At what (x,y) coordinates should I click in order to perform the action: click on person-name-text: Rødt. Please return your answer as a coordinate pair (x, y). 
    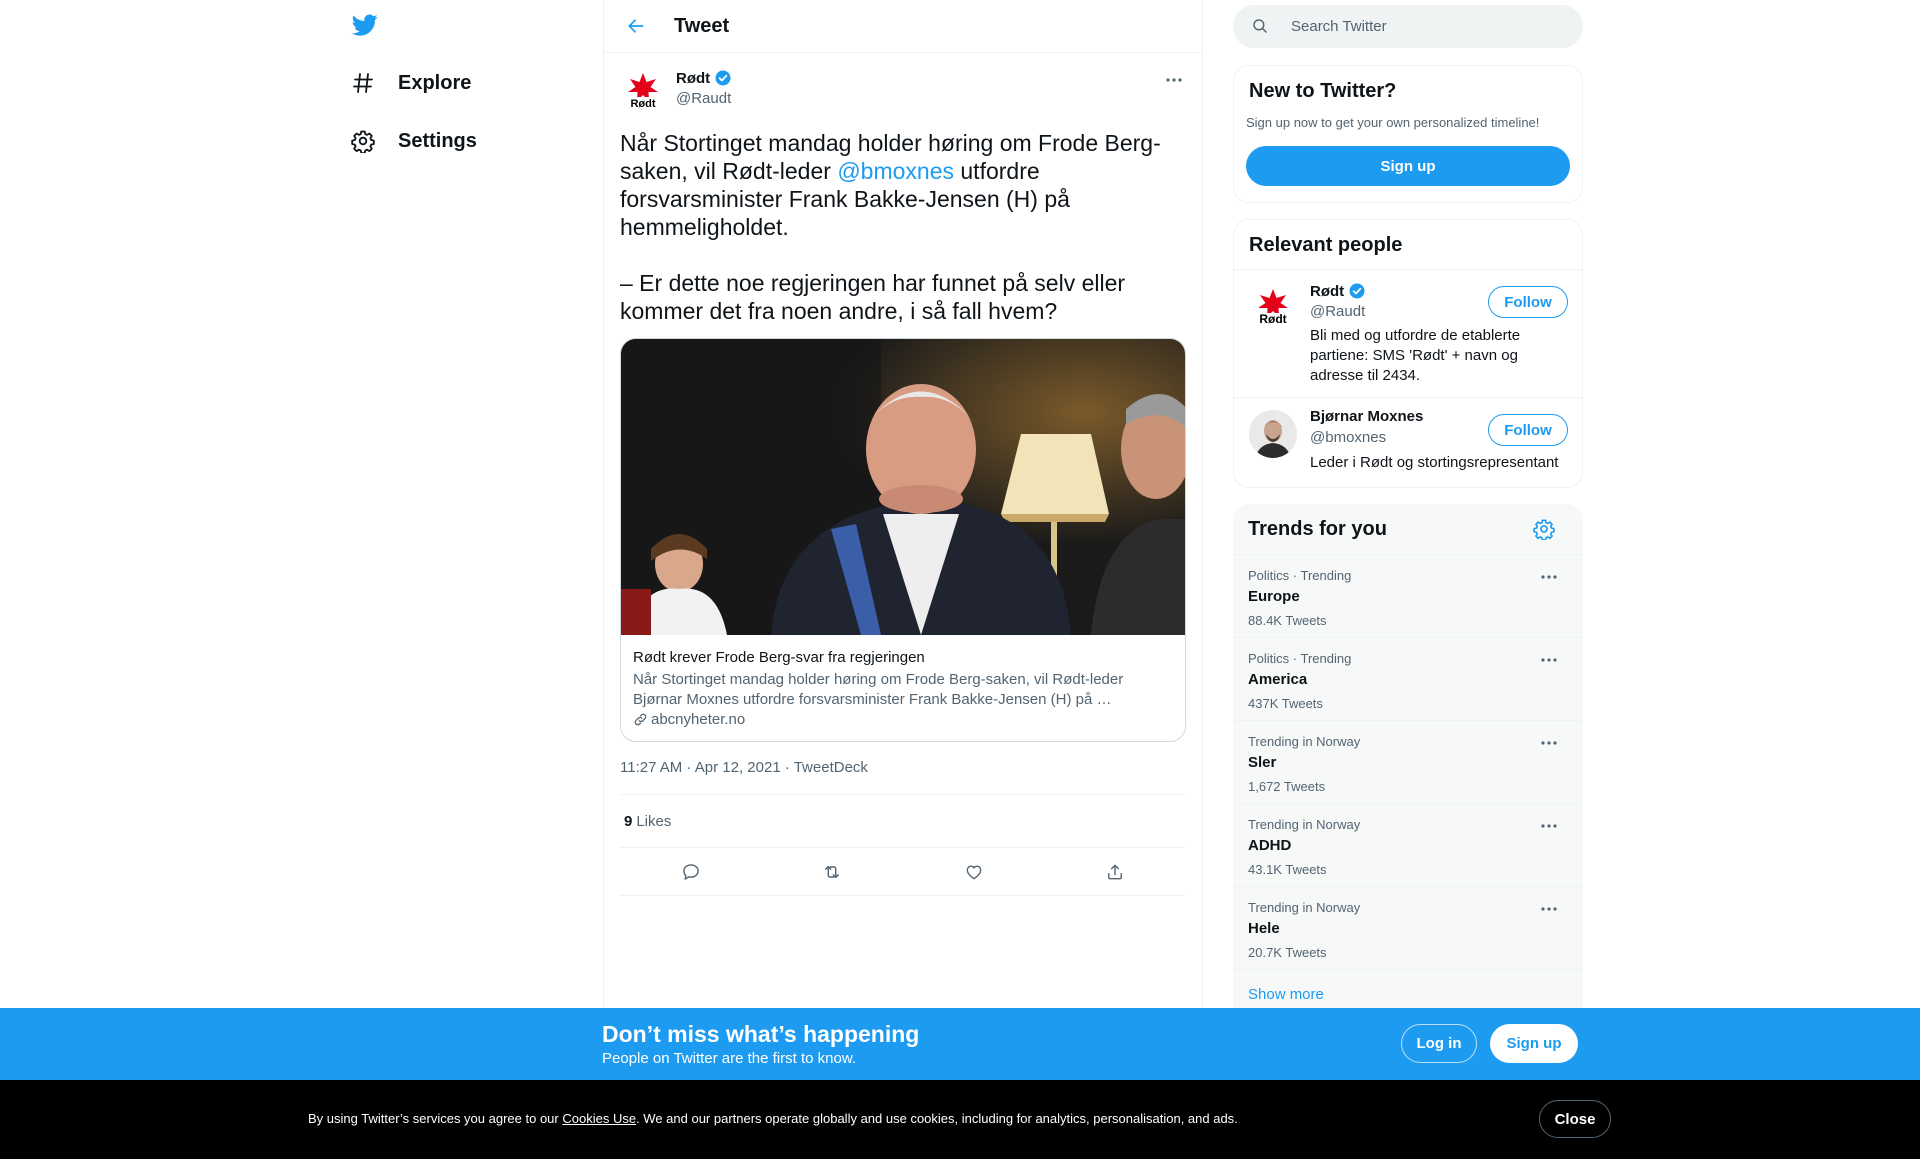
    Looking at the image, I should click on (1327, 291).